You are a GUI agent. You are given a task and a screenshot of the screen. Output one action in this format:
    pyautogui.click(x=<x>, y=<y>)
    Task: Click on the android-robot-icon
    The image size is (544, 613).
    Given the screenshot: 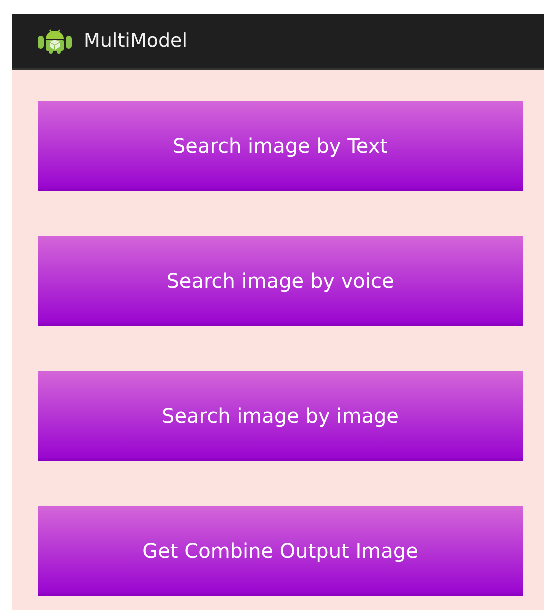 What is the action you would take?
    pyautogui.click(x=55, y=41)
    